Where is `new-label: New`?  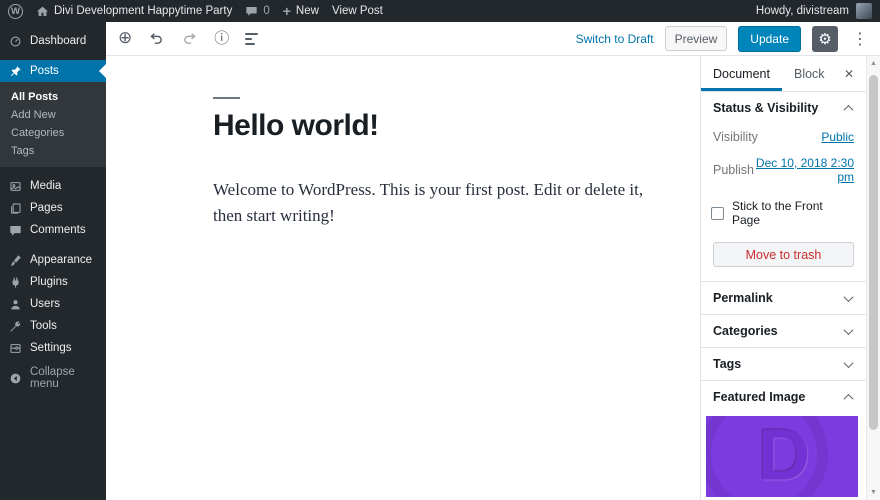
new-label: New is located at coordinates (307, 11).